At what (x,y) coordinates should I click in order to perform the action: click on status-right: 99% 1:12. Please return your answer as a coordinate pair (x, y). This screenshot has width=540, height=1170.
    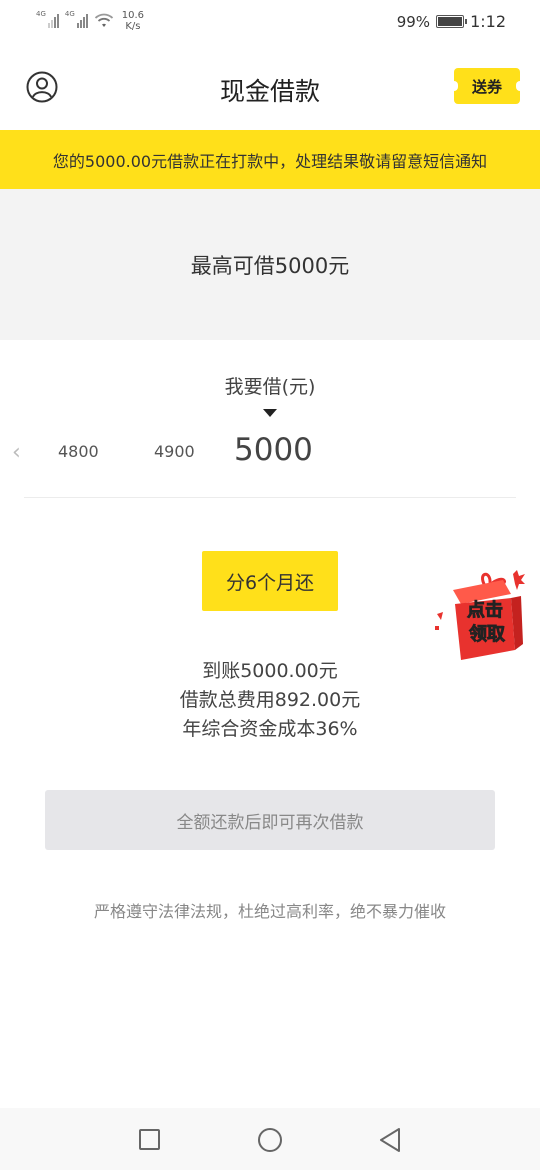
    Looking at the image, I should click on (451, 21).